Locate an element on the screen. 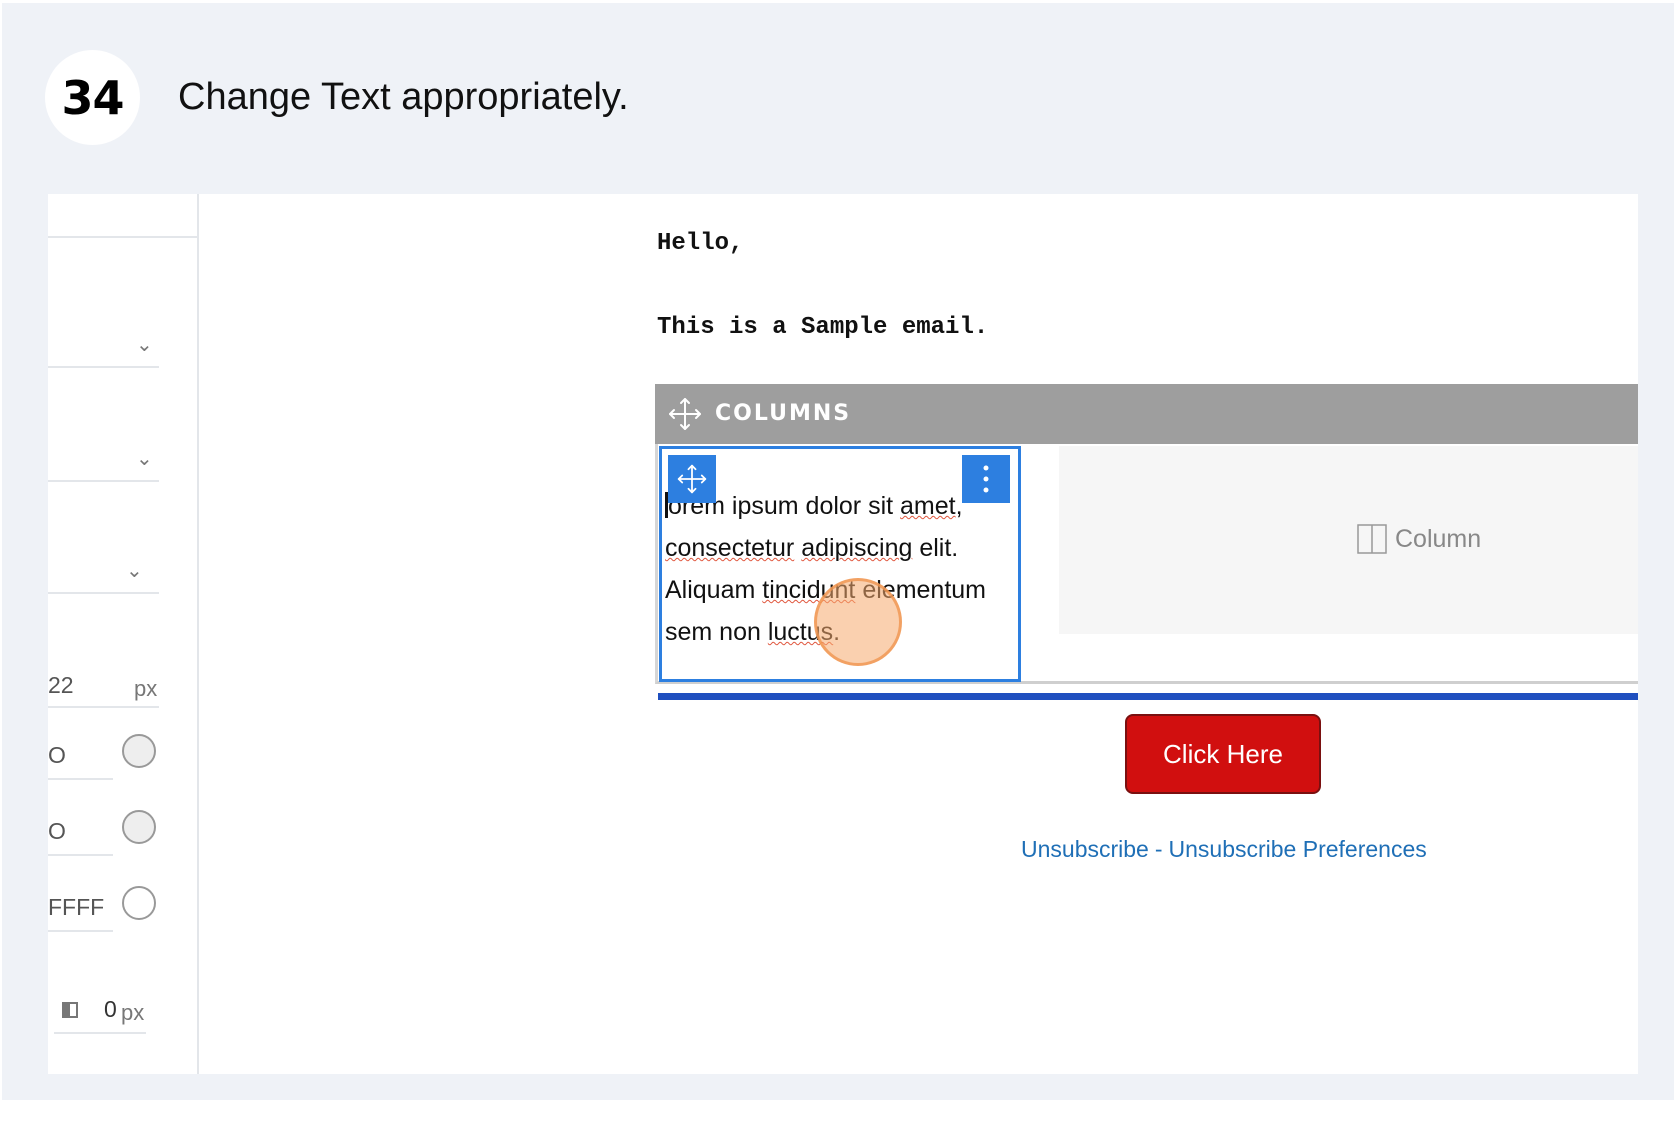 The height and width of the screenshot is (1123, 1680). column-placeholder: Column is located at coordinates (1419, 539).